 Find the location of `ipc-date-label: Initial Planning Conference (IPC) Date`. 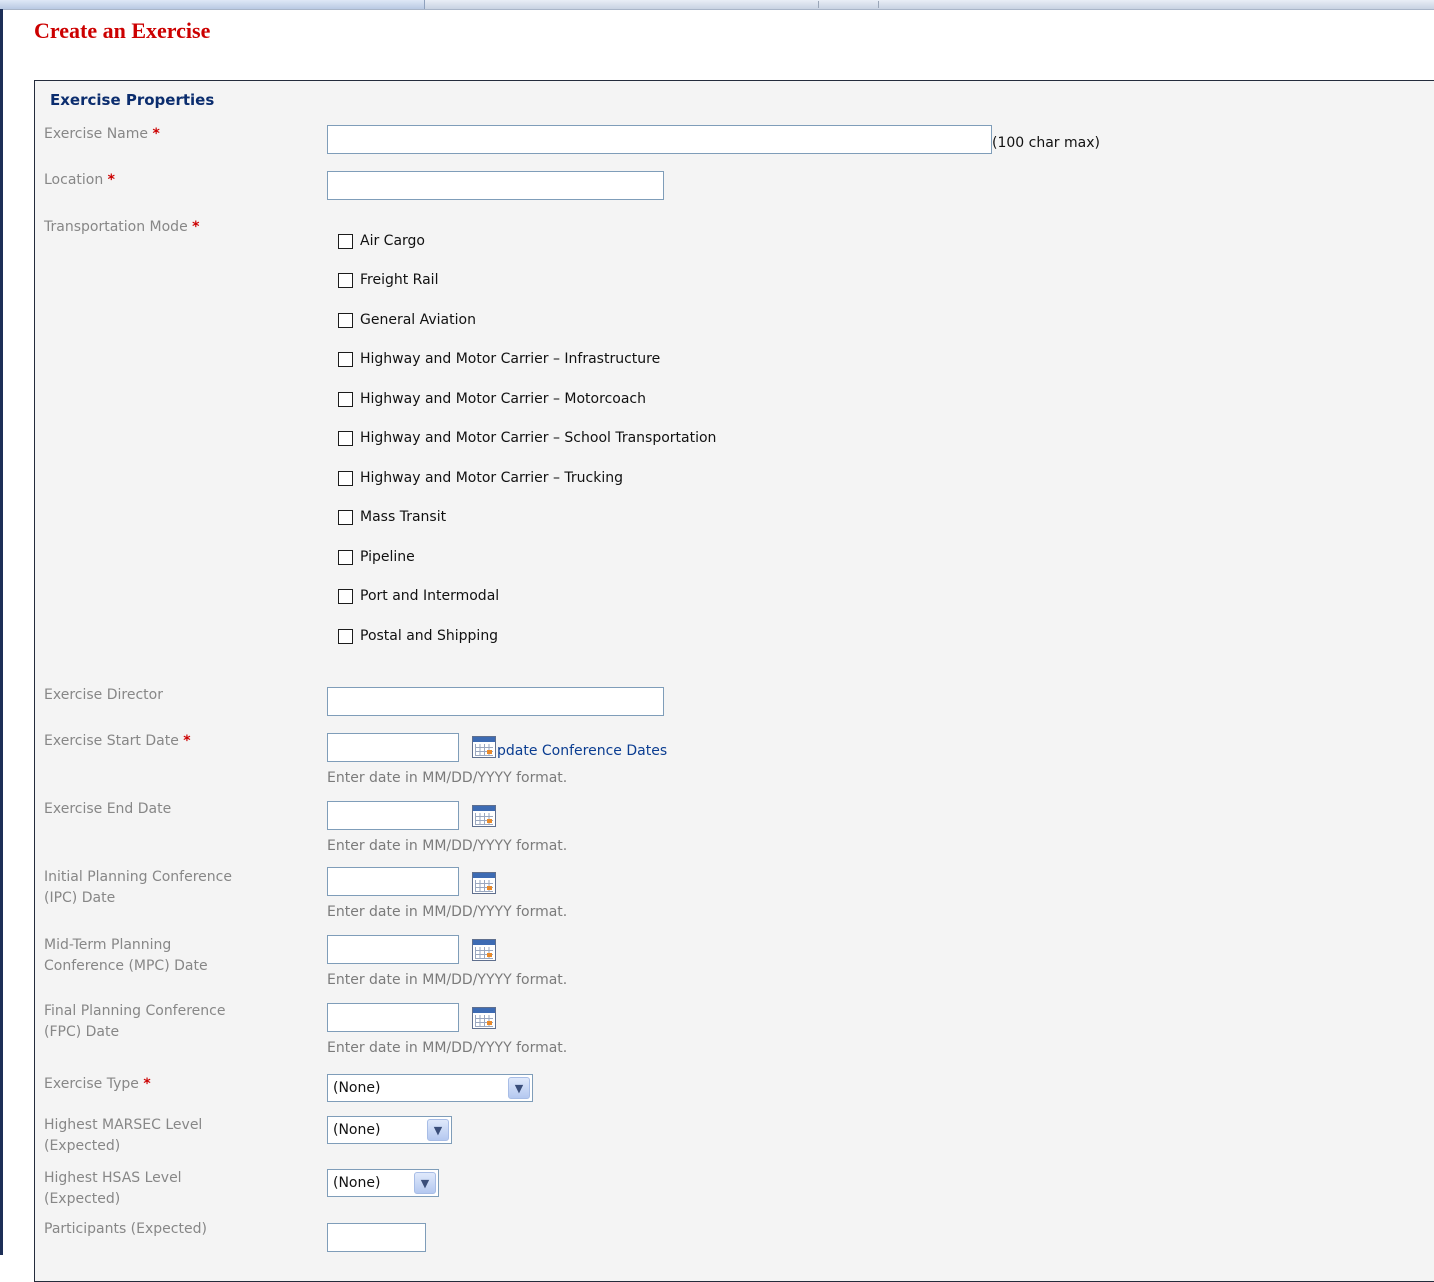

ipc-date-label: Initial Planning Conference (IPC) Date is located at coordinates (138, 887).